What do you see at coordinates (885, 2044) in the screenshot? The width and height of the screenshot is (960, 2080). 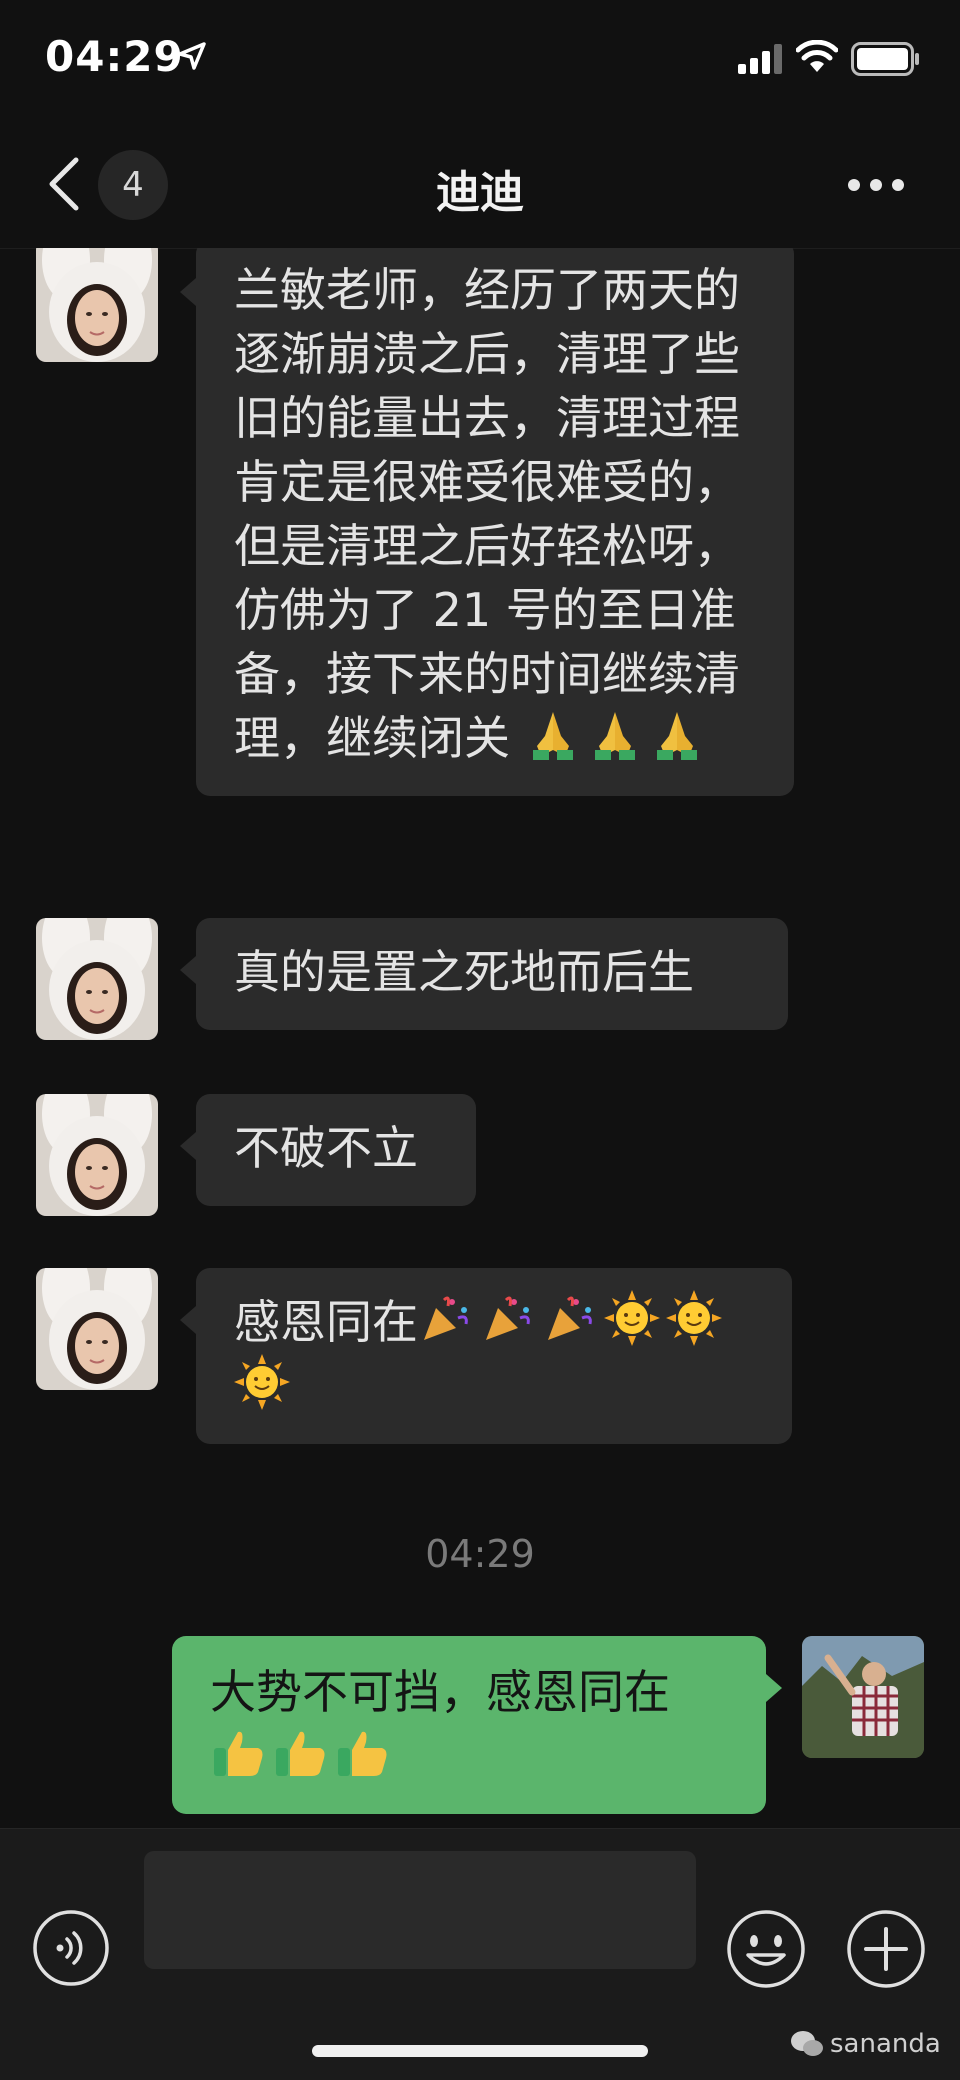 I see `watermark-text: sananda` at bounding box center [885, 2044].